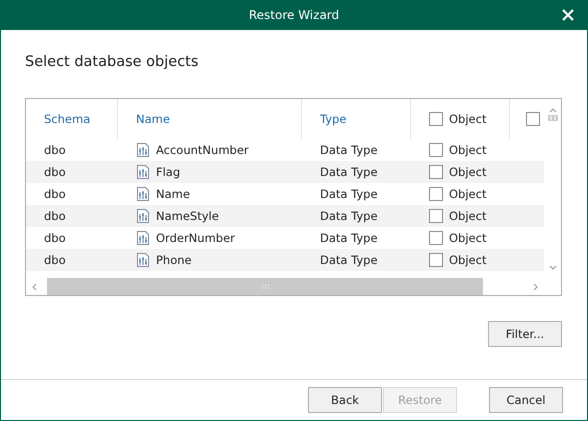  Describe the element at coordinates (467, 119) in the screenshot. I see `column-header: Object` at that location.